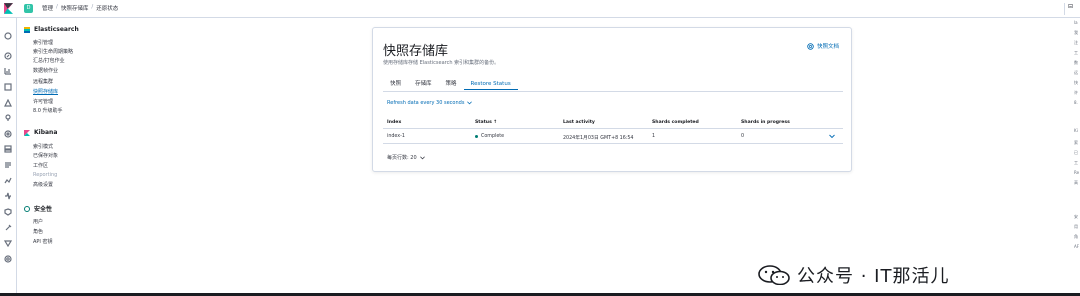 This screenshot has width=1080, height=296. Describe the element at coordinates (43, 209) in the screenshot. I see `nav-group-title: 安全性` at that location.